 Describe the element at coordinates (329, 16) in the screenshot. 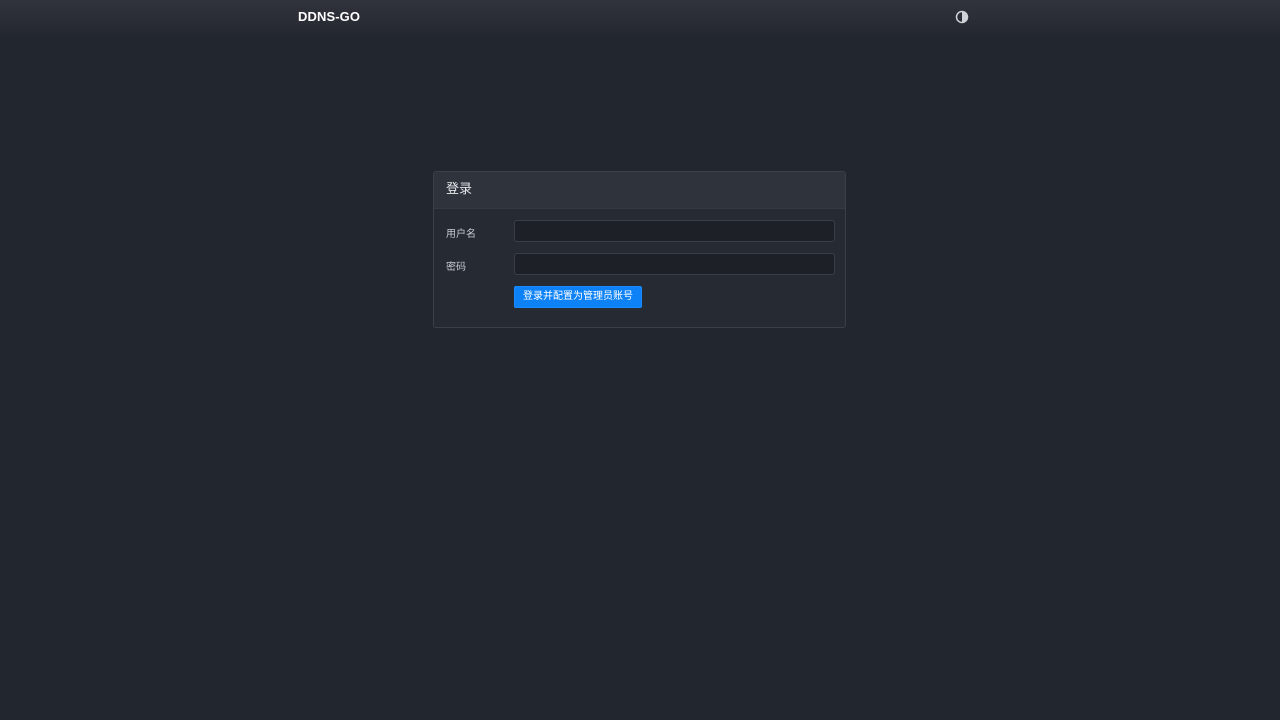

I see `brand-logo-text: DDNS-GO` at that location.